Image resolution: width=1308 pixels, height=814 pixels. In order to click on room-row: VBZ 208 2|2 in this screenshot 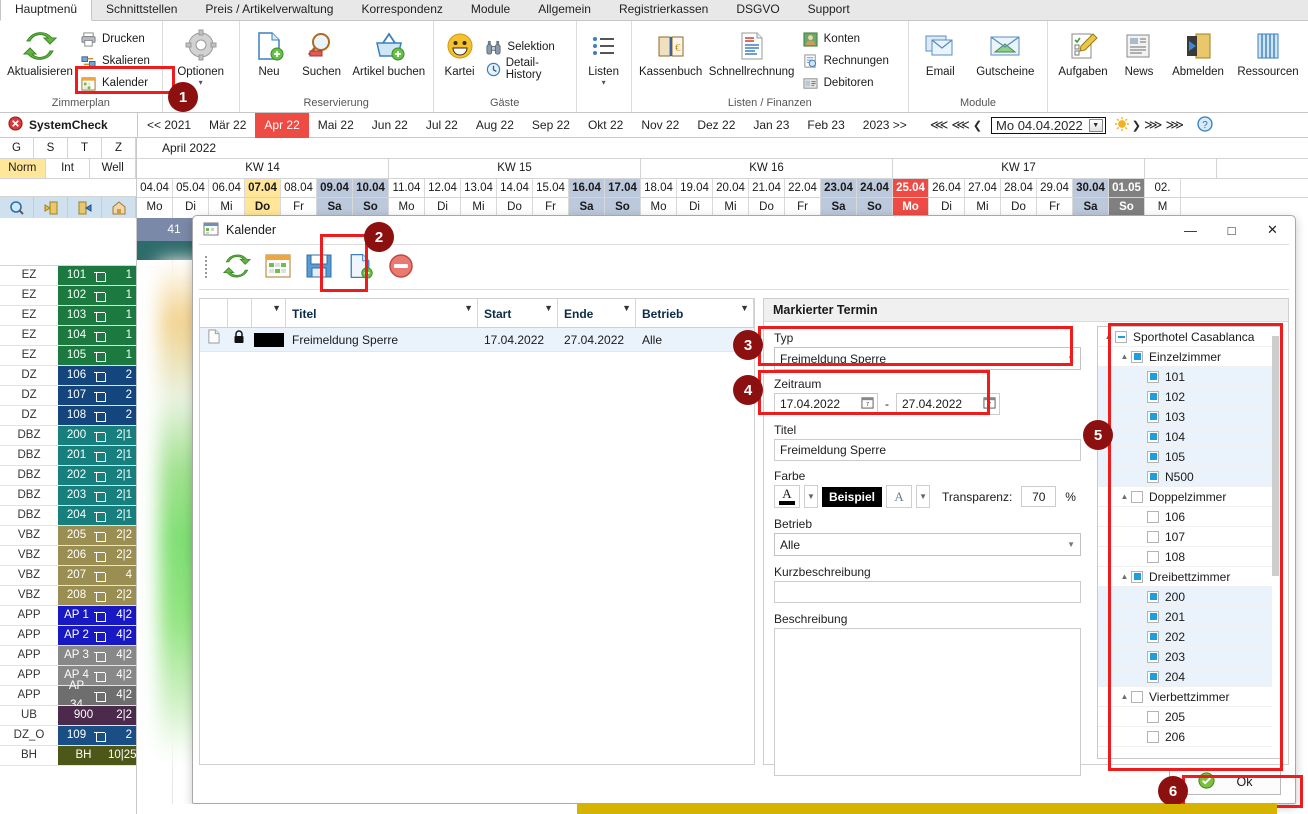, I will do `click(68, 596)`.